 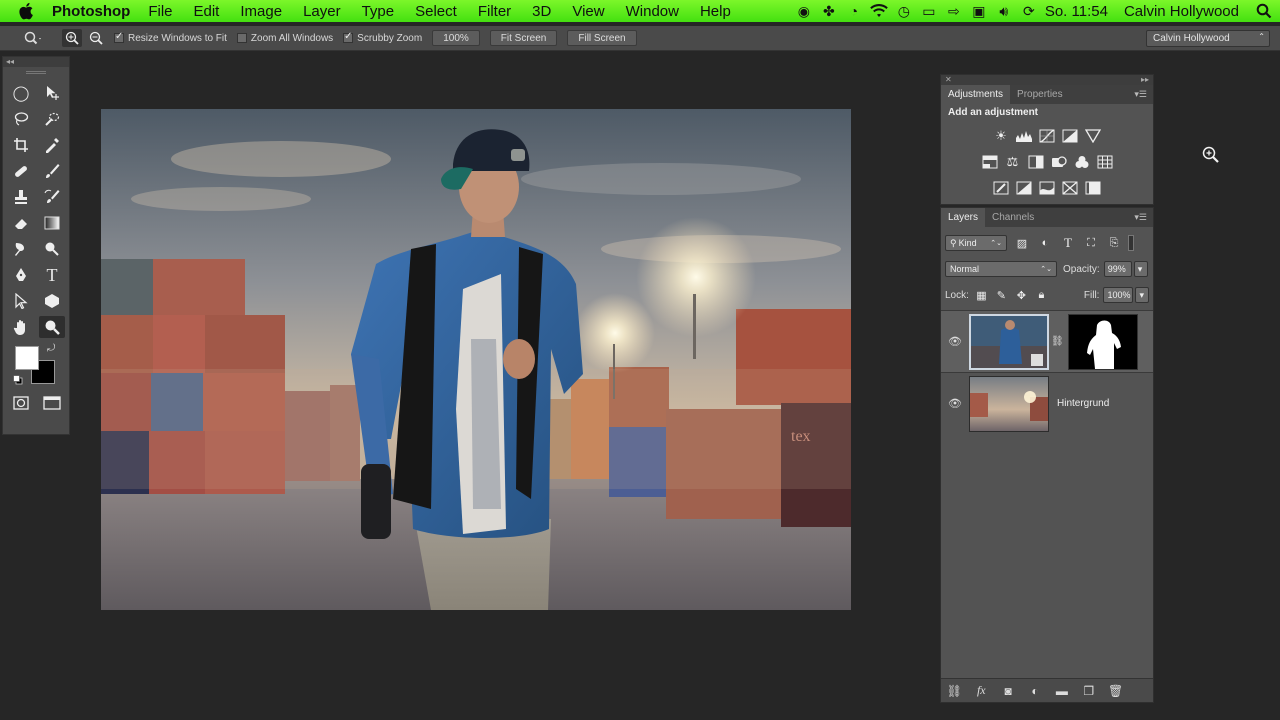 I want to click on link-layers-icon: ⛓, so click(x=954, y=691).